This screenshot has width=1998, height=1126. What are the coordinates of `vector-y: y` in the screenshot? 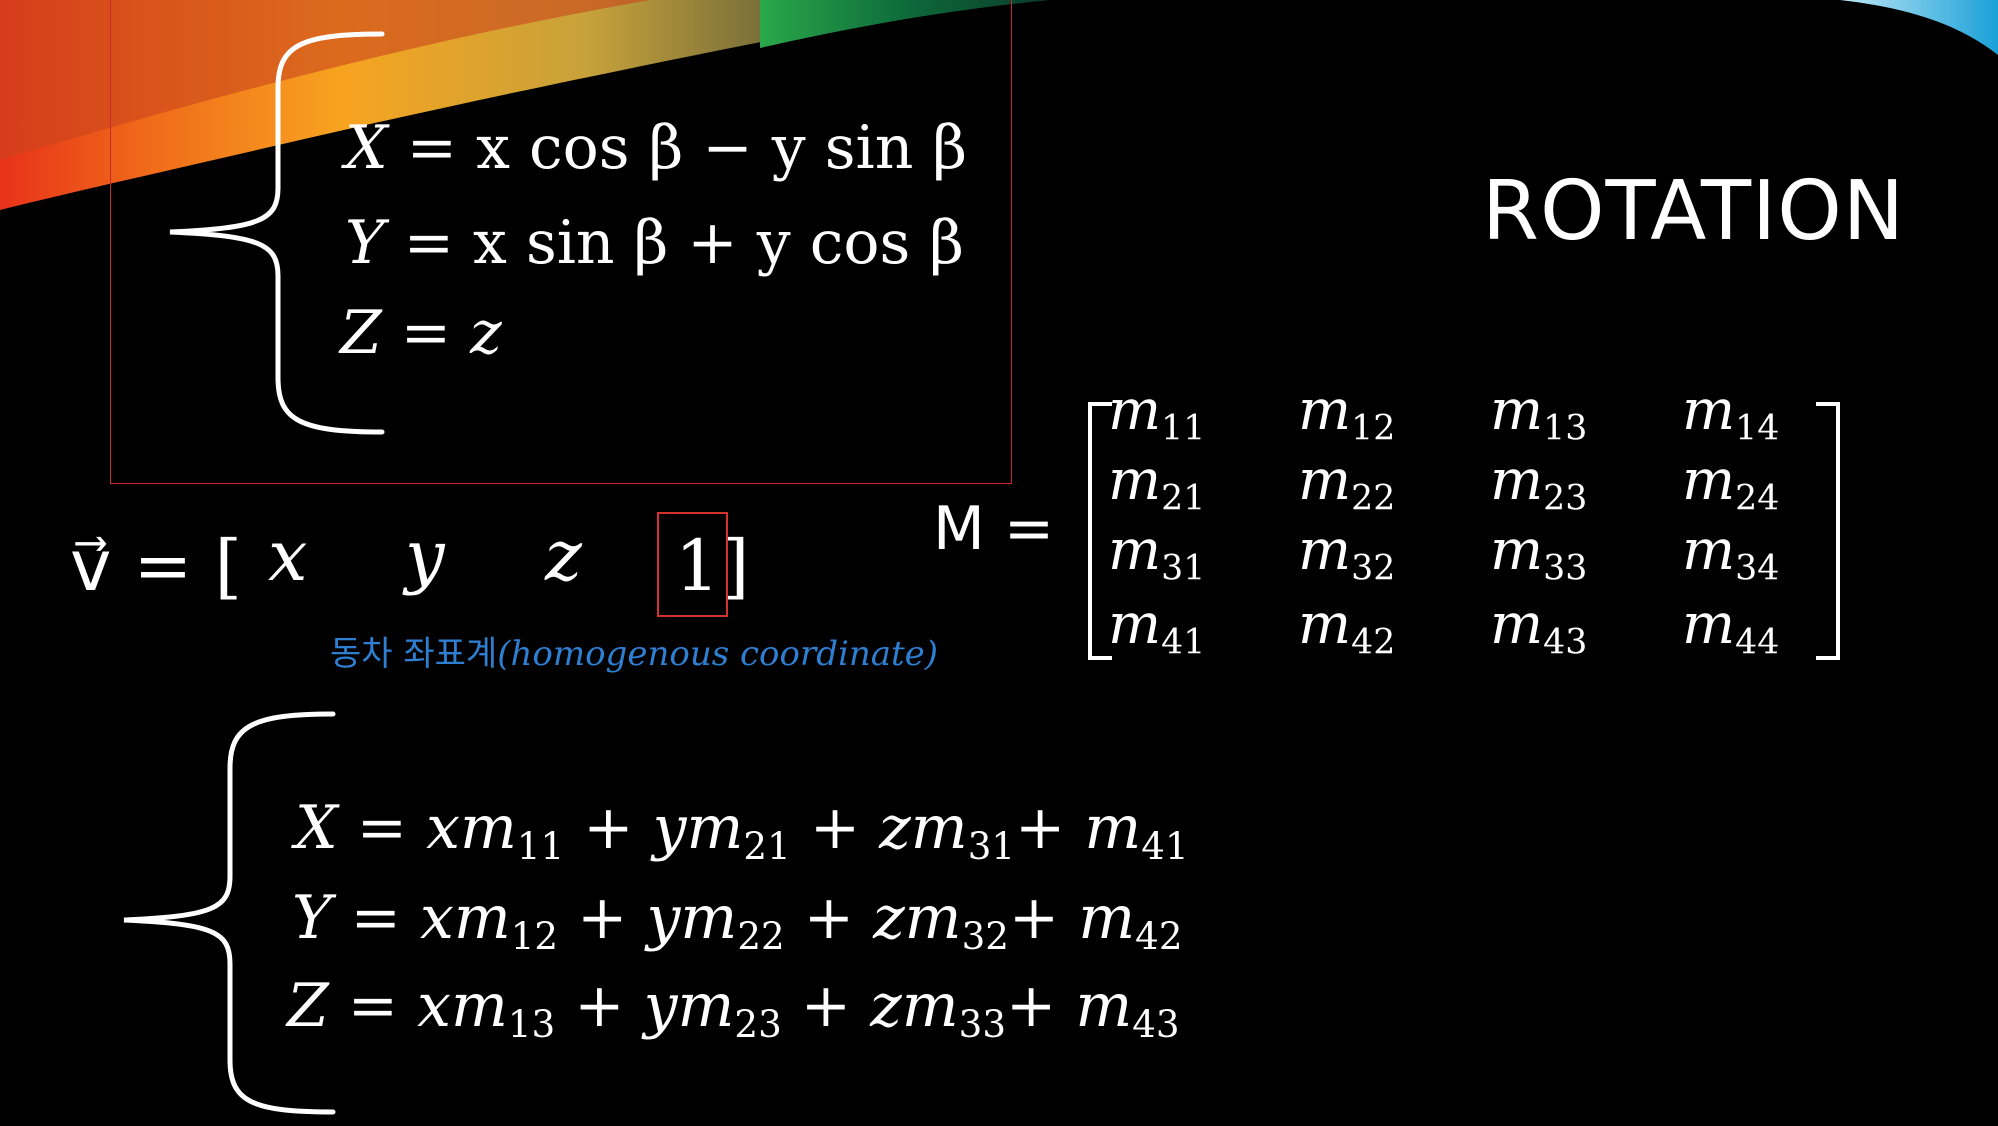 It's located at (425, 556).